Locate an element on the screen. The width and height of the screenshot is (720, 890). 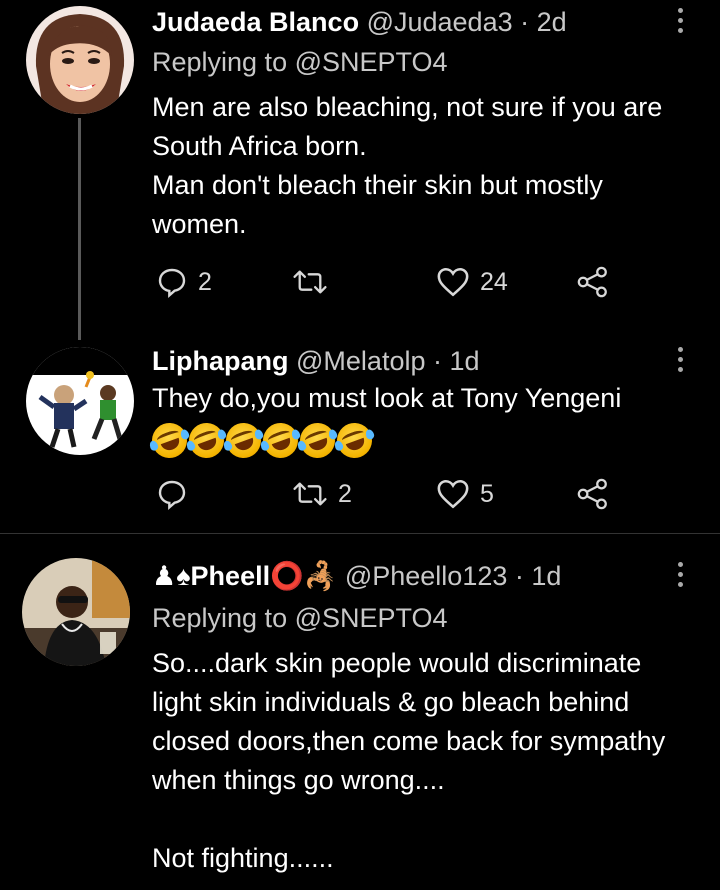
like-button: 5 is located at coordinates (465, 494).